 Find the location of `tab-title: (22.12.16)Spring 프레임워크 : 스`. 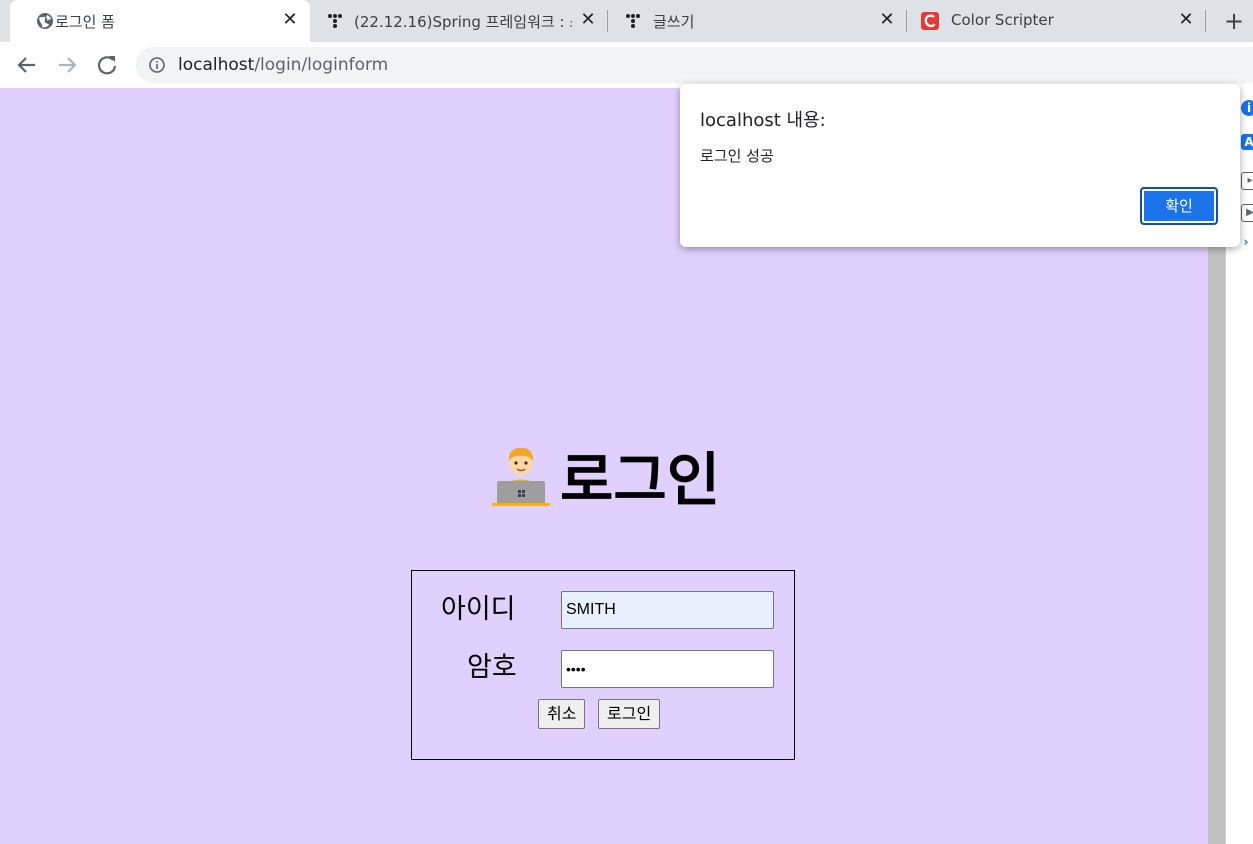

tab-title: (22.12.16)Spring 프레임워크 : 스 is located at coordinates (463, 22).